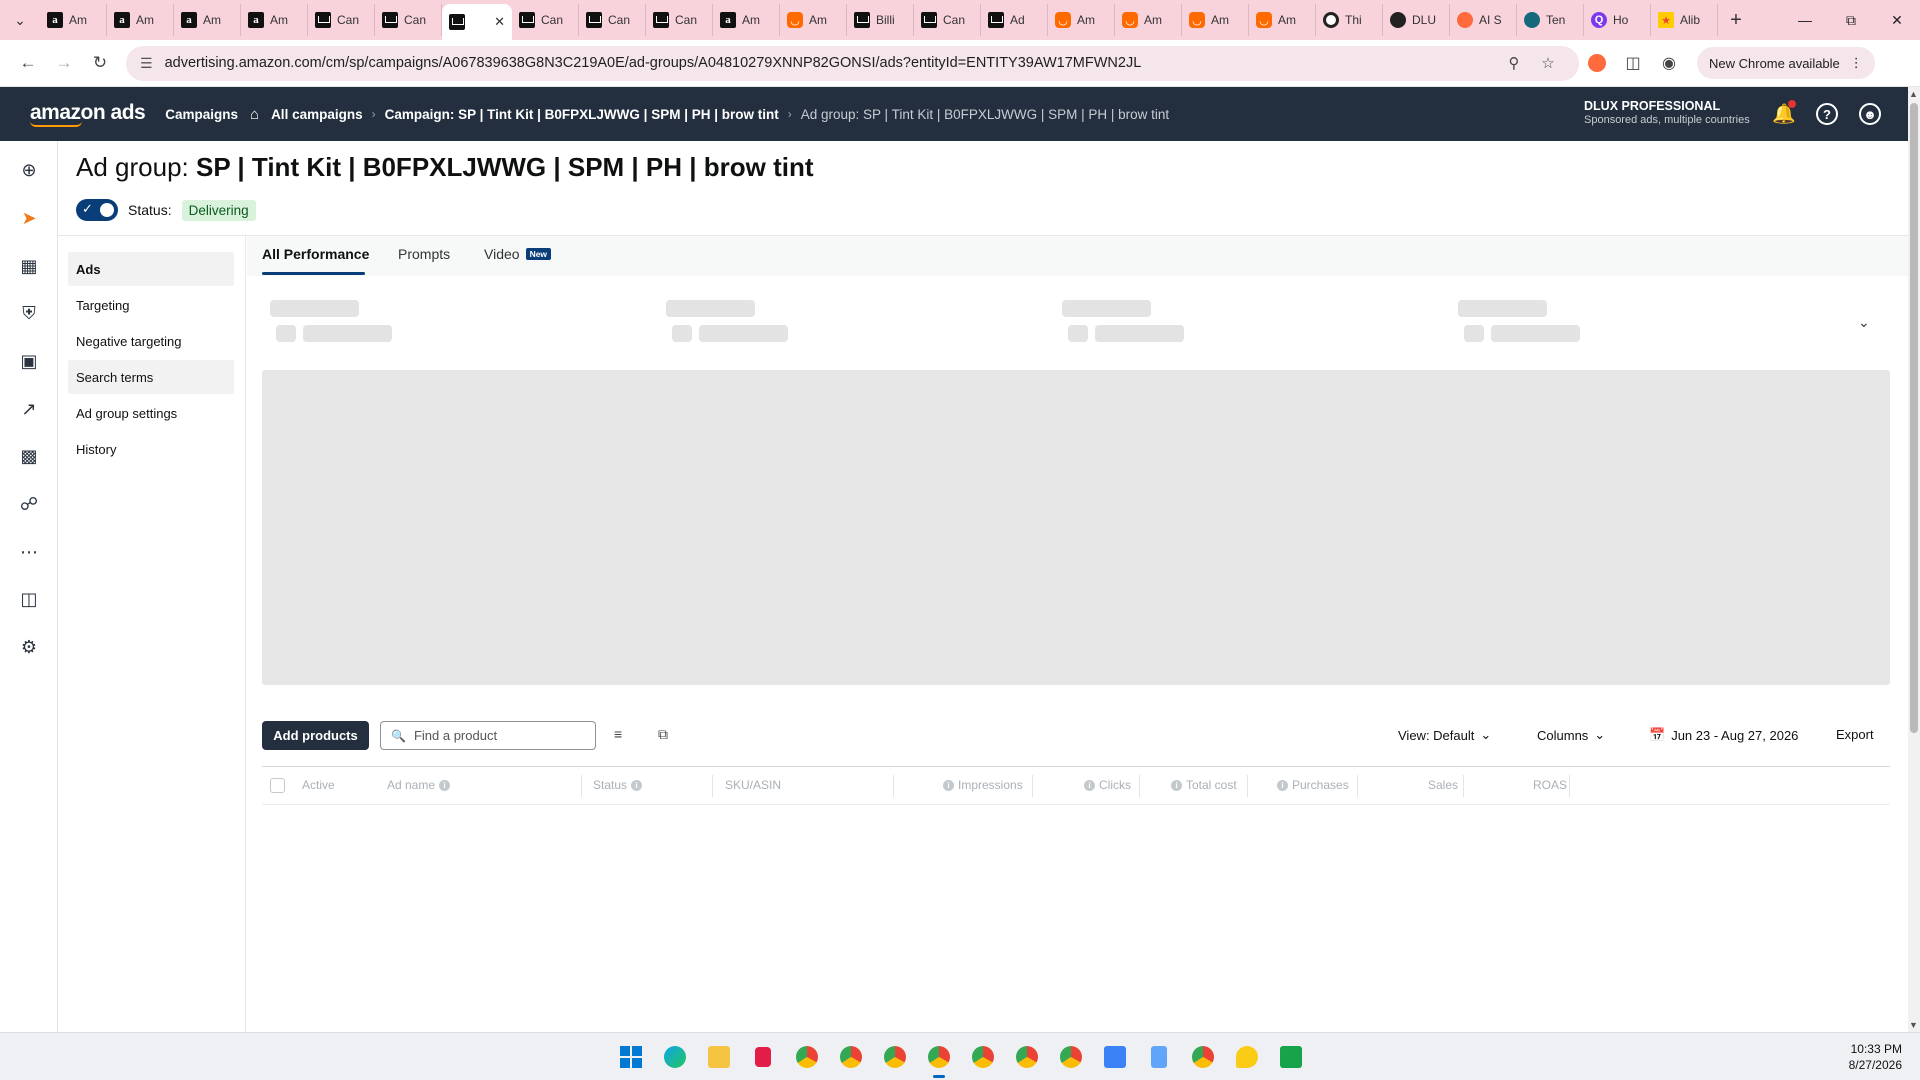 The height and width of the screenshot is (1080, 1920). I want to click on edge-browser-icon, so click(675, 1057).